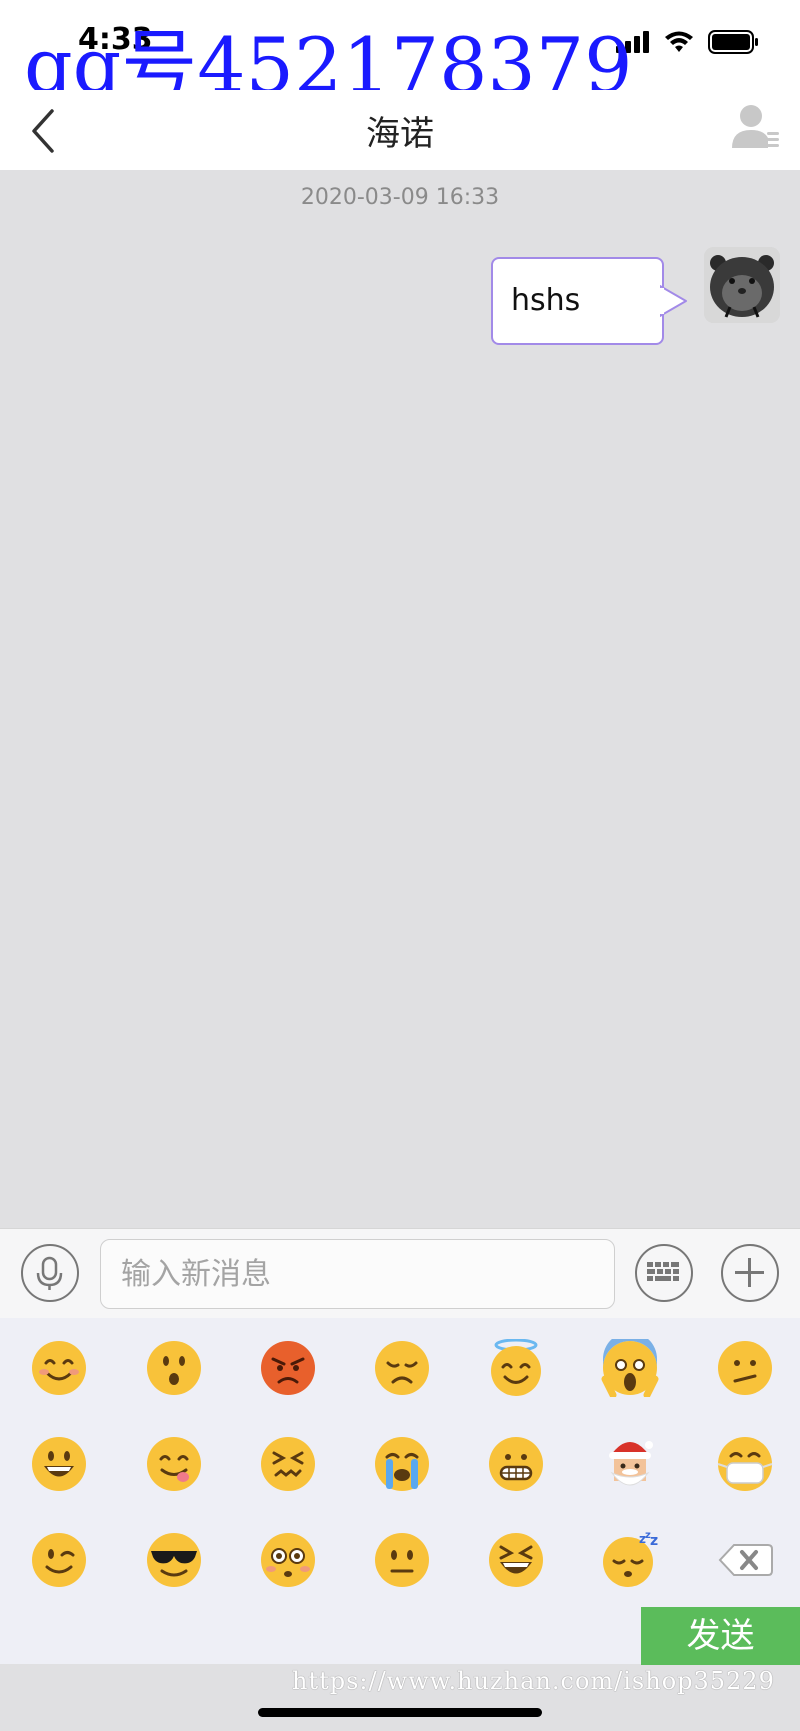  Describe the element at coordinates (400, 1698) in the screenshot. I see `bottom-area: https://www.huzhan.com/ishop35229` at that location.